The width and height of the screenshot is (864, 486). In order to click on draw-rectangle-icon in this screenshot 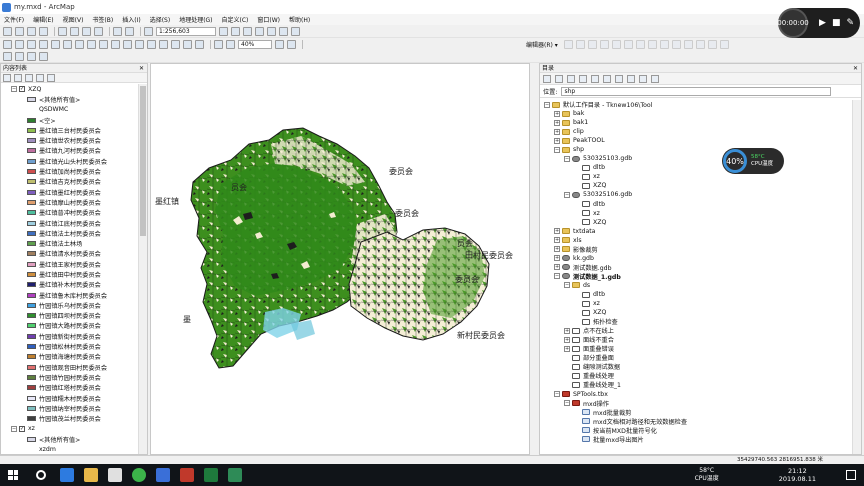, I will do `click(43, 56)`.